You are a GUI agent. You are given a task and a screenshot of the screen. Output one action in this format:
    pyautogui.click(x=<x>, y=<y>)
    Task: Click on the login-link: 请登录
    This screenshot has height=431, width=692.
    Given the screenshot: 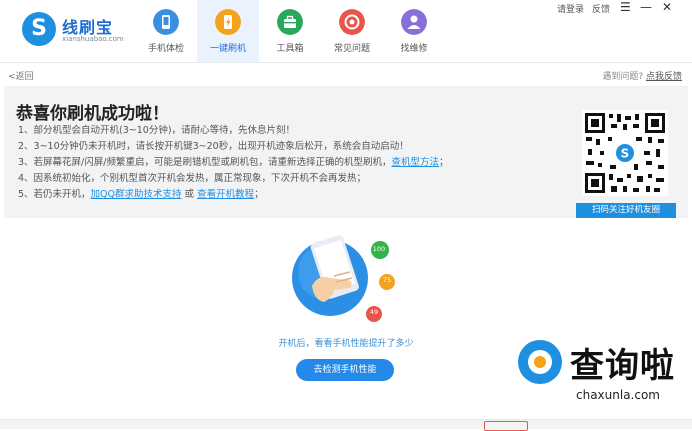 What is the action you would take?
    pyautogui.click(x=570, y=8)
    